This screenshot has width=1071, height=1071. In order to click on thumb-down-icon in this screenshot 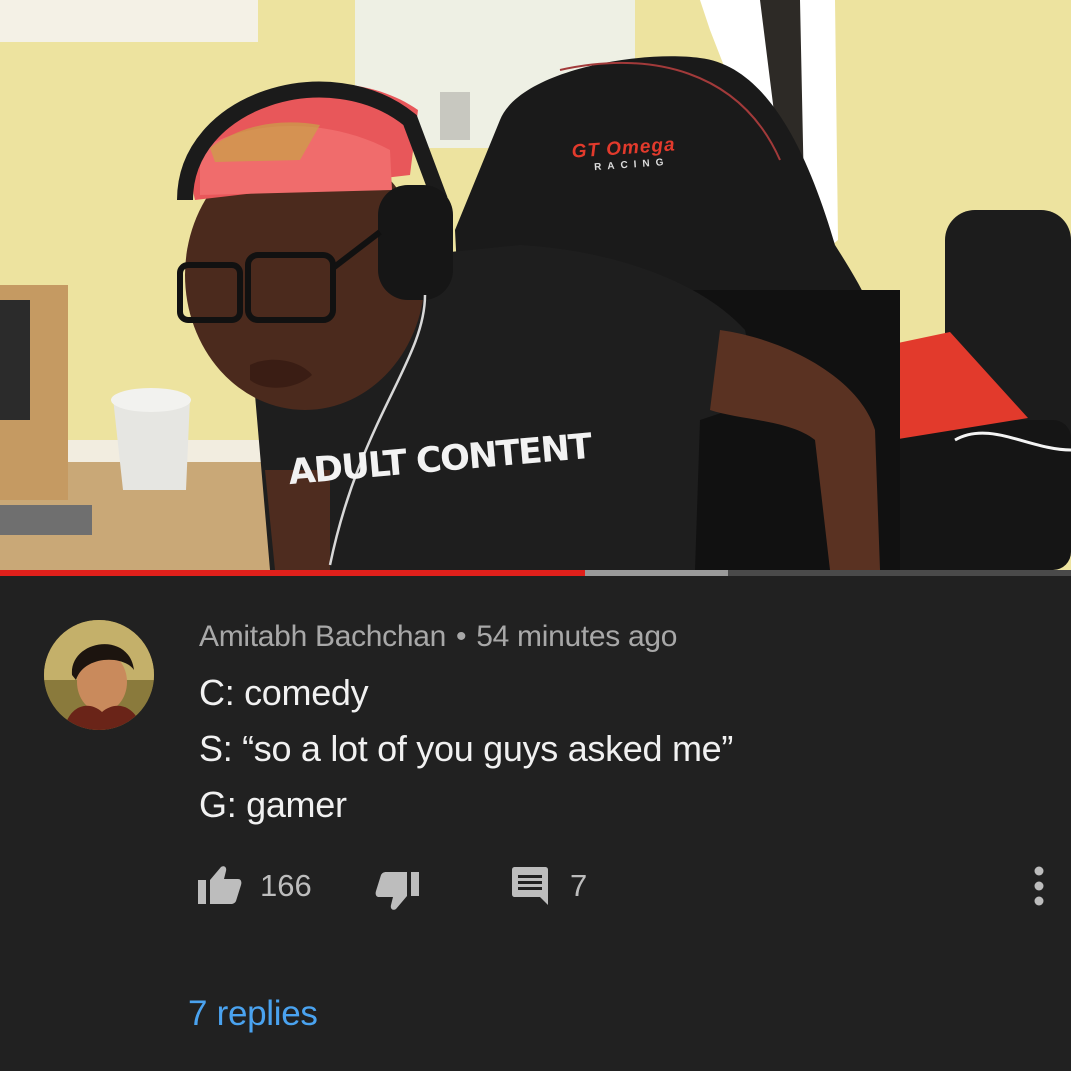, I will do `click(397, 891)`.